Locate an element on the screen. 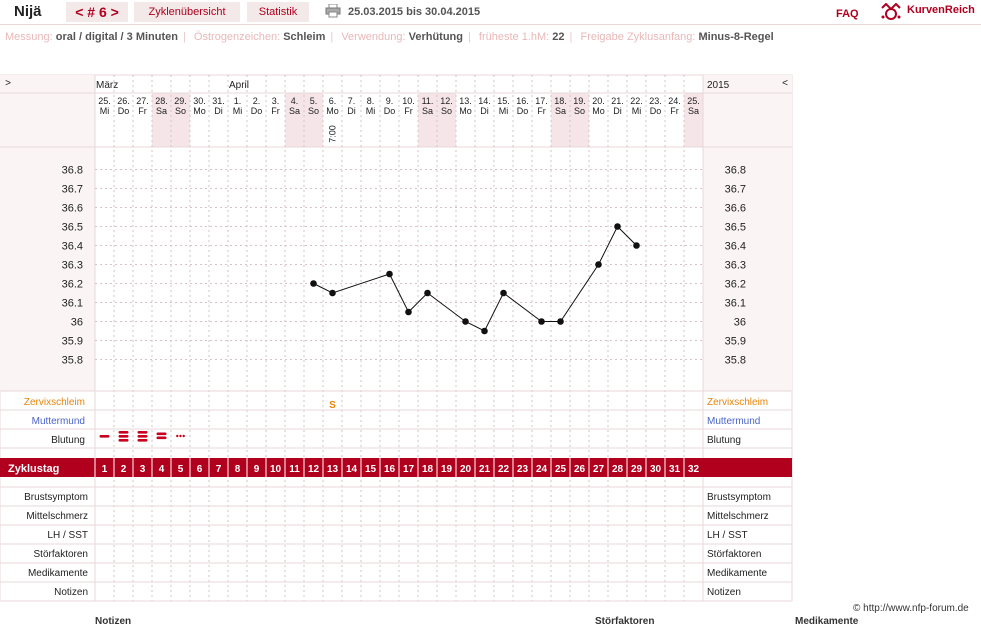 The height and width of the screenshot is (627, 981). cycle-day-number: 20 is located at coordinates (466, 469).